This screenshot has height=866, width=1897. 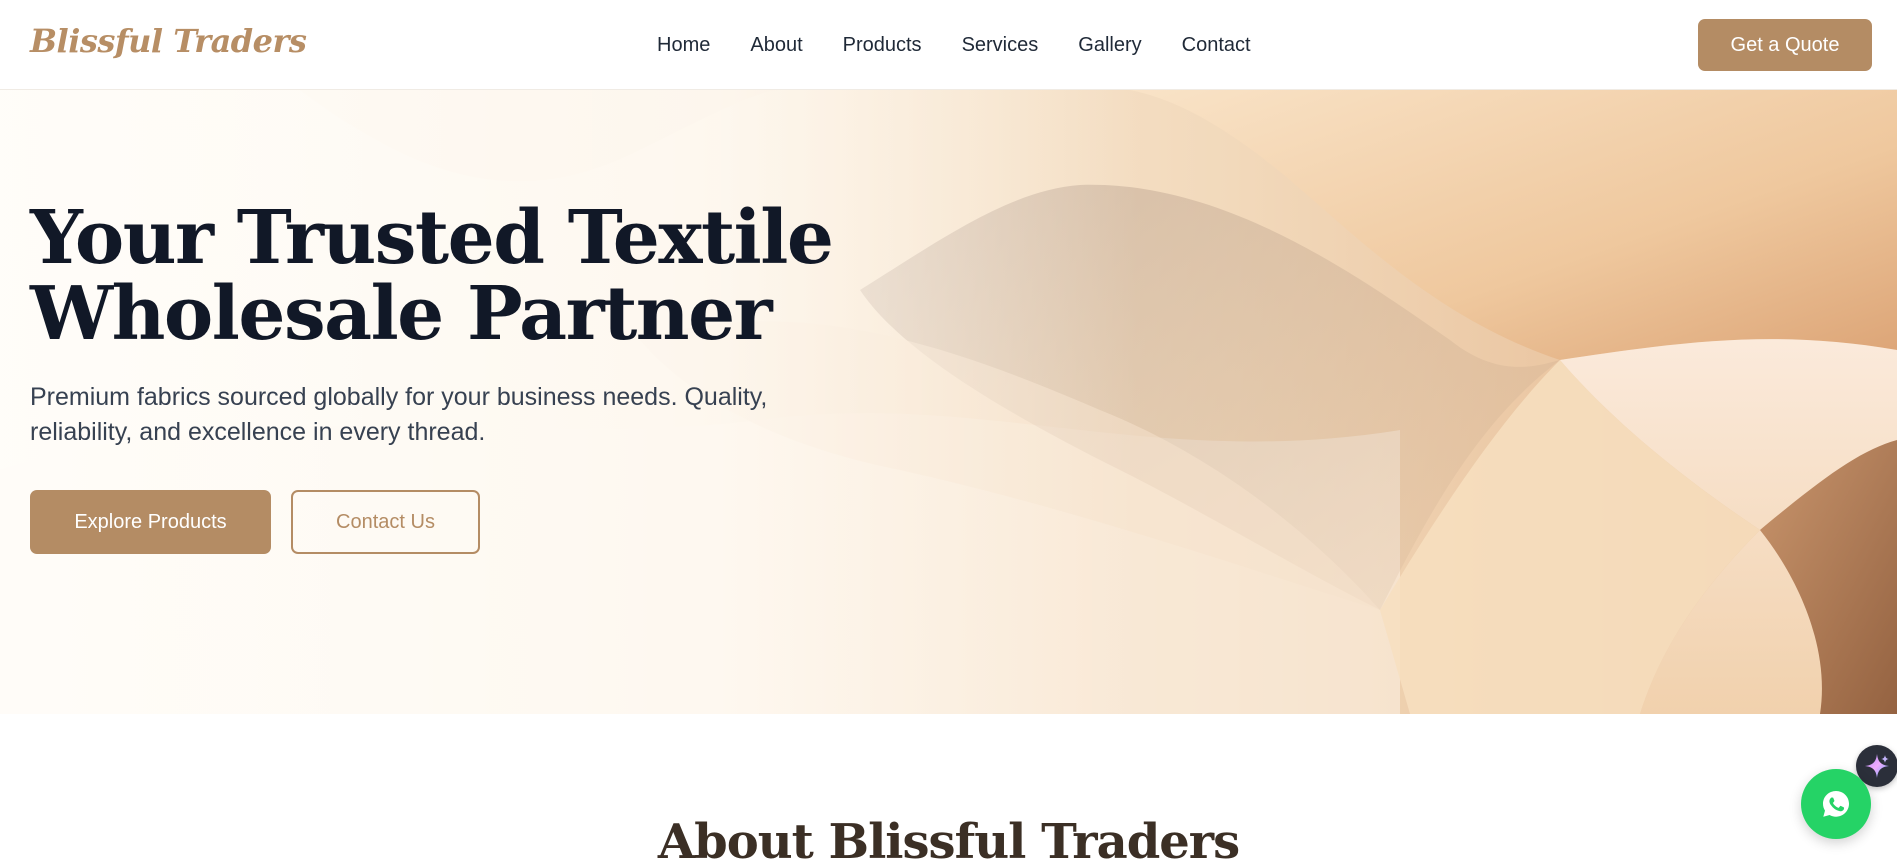 I want to click on whatsapp-icon, so click(x=1836, y=804).